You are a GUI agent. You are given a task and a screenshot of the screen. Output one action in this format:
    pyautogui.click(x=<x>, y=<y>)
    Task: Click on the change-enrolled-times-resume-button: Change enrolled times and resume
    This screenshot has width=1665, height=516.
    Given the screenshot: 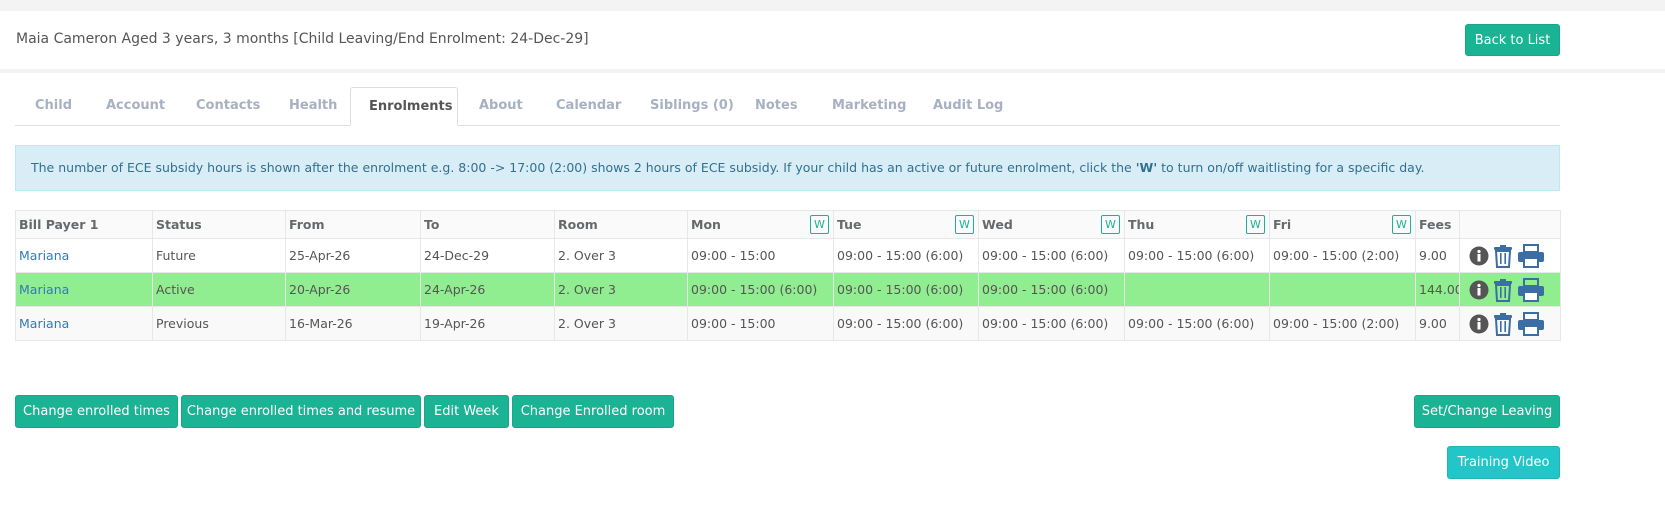 What is the action you would take?
    pyautogui.click(x=301, y=411)
    